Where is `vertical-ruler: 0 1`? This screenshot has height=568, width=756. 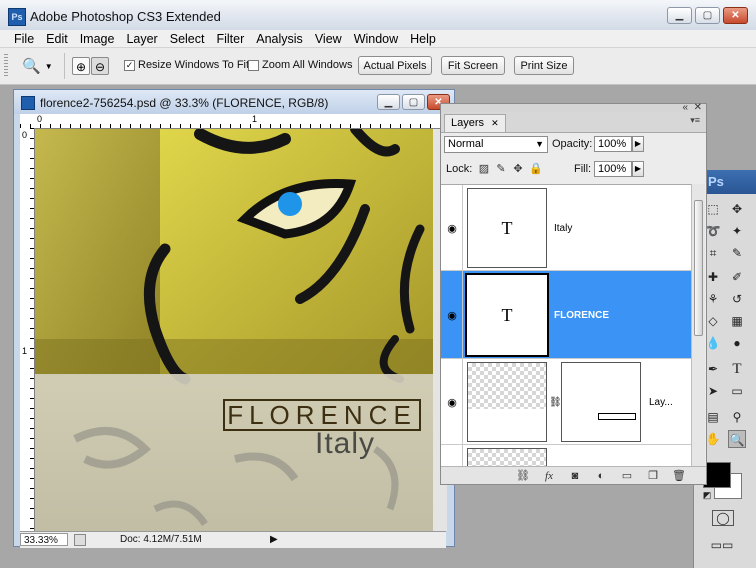 vertical-ruler: 0 1 is located at coordinates (27, 330).